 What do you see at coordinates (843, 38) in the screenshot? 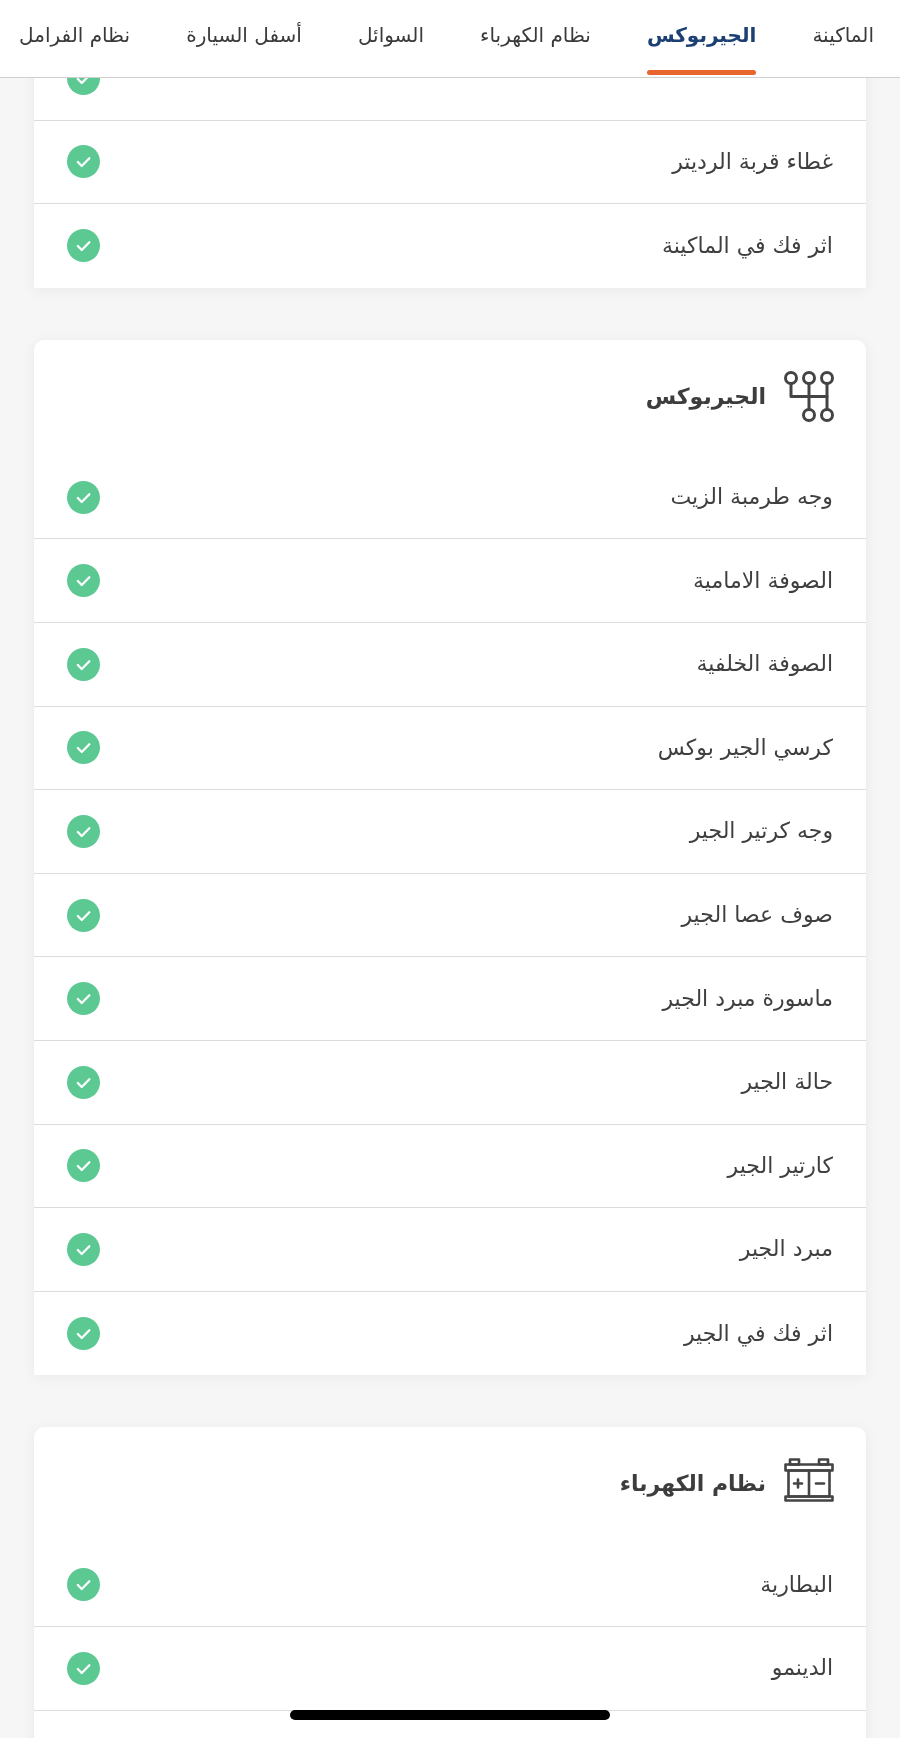
I see `tab: الماكينة` at bounding box center [843, 38].